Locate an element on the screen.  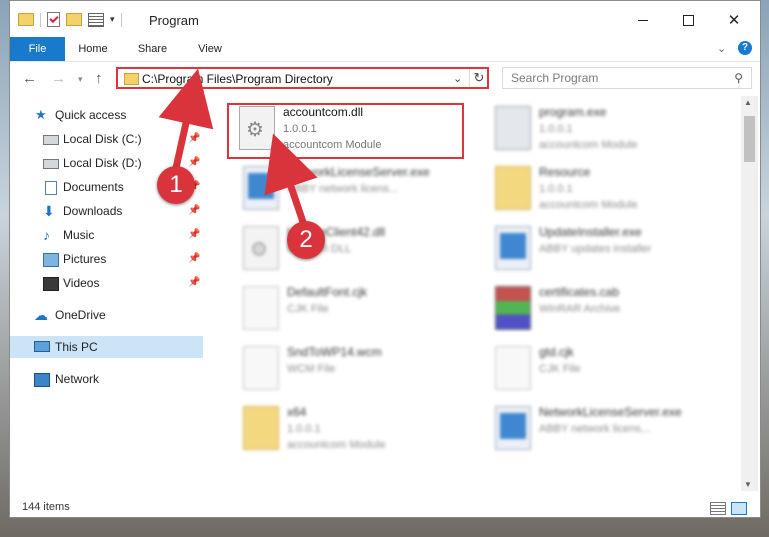
step-badge-1: 1 is located at coordinates (176, 185).